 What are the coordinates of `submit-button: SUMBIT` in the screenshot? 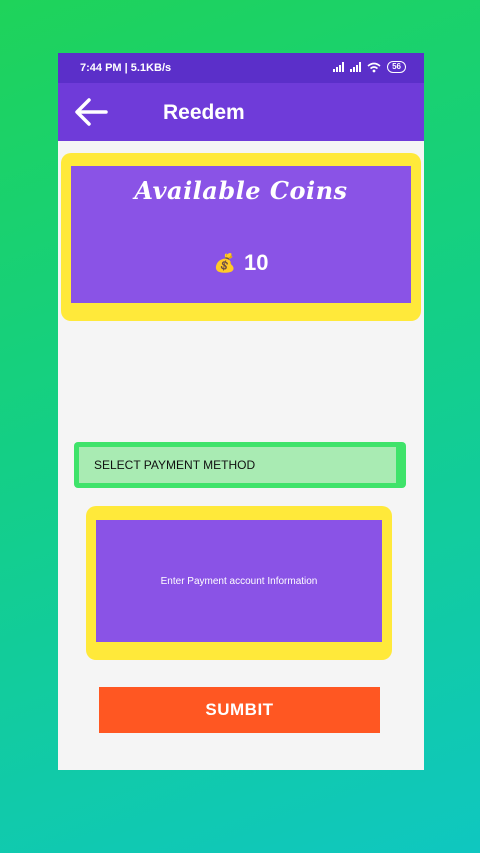 It's located at (239, 710).